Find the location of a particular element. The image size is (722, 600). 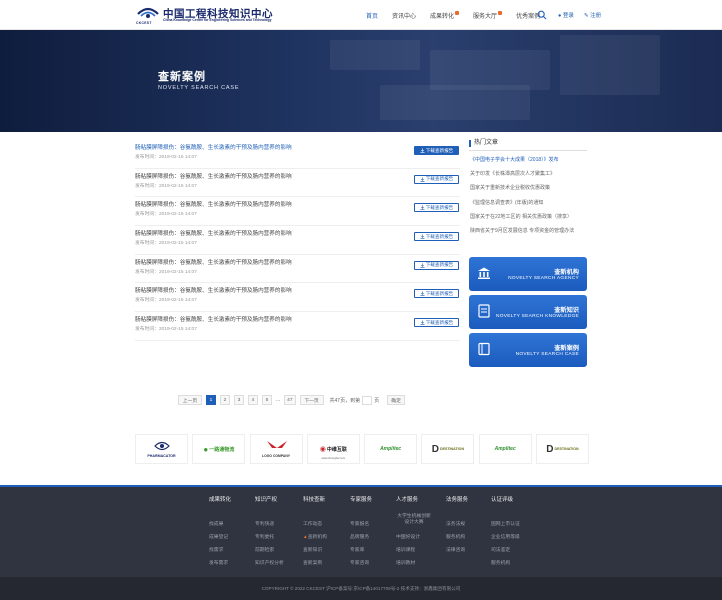

footer-link: 法务法规 is located at coordinates (455, 523).